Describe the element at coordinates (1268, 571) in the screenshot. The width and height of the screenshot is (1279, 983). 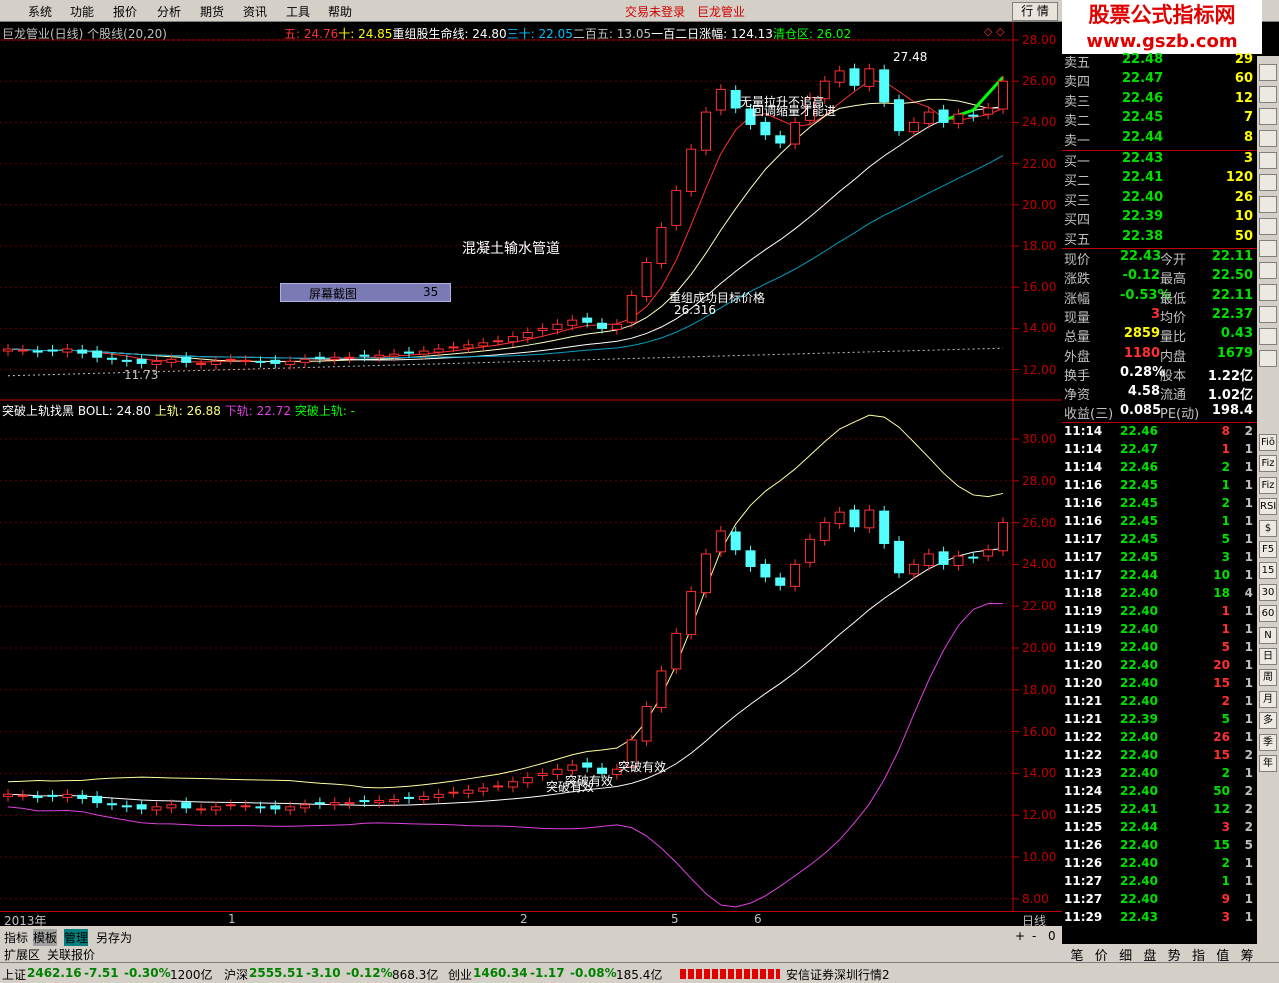
I see `toolbar-icon-15: 15` at that location.